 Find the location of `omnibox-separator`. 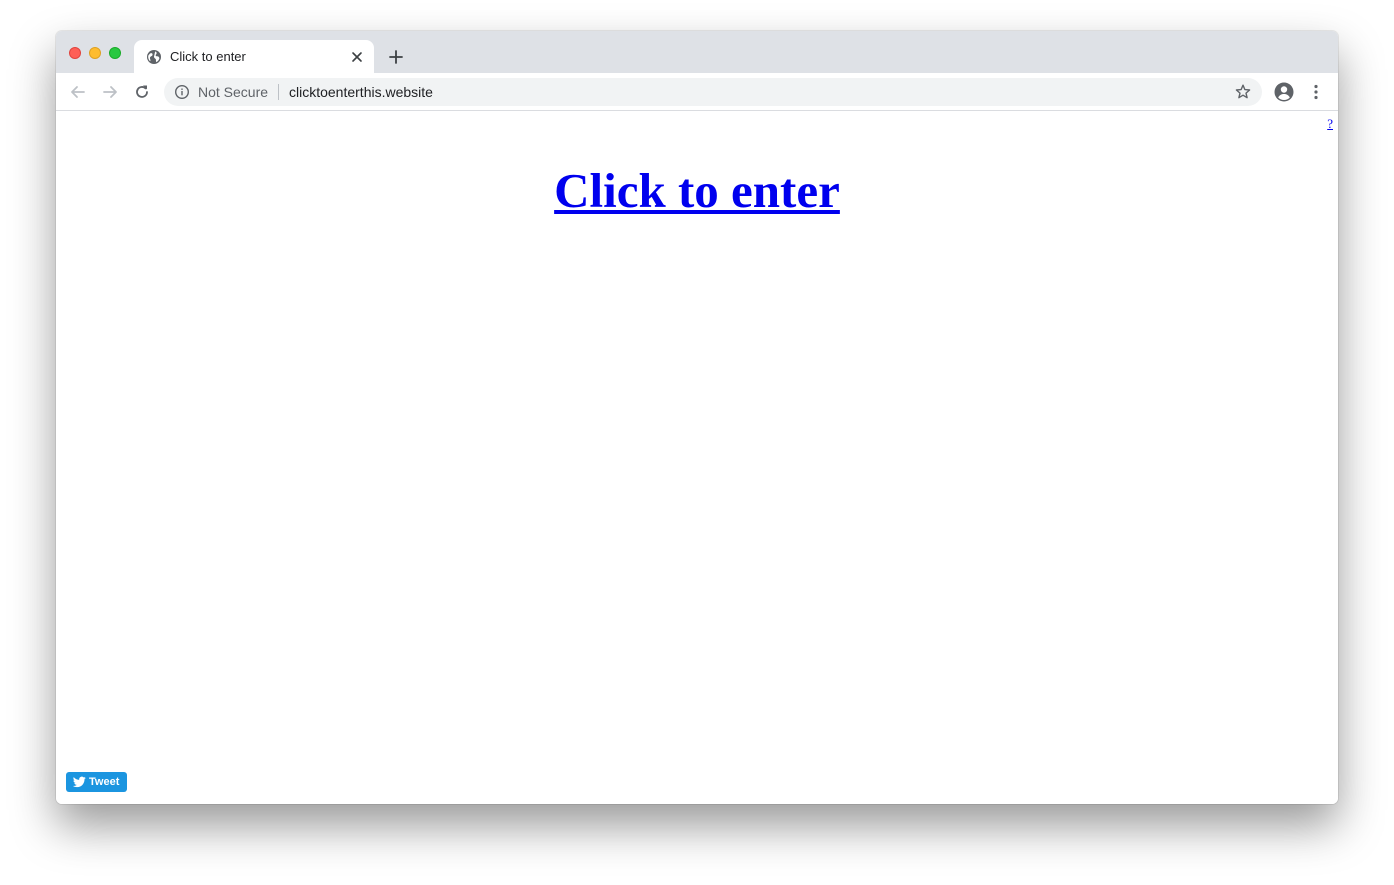

omnibox-separator is located at coordinates (278, 92).